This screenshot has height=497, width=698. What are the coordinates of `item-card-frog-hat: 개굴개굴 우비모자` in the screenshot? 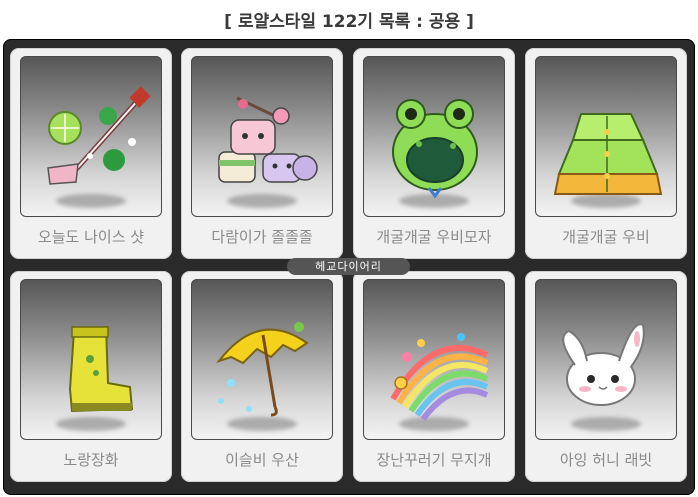 It's located at (434, 153).